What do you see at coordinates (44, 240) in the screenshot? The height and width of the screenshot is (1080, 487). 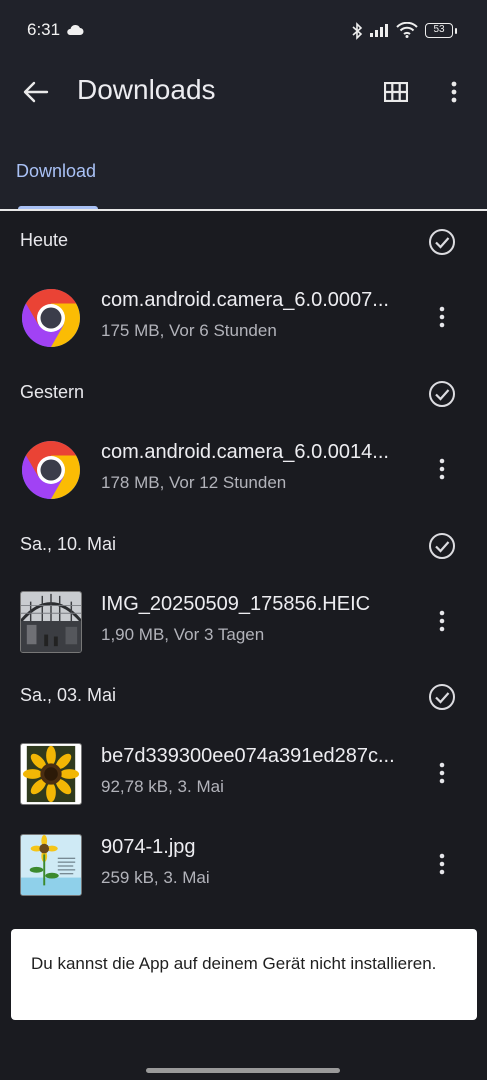 I see `section-title: Heute` at bounding box center [44, 240].